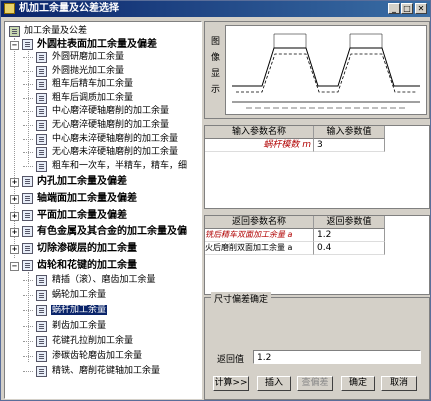 The height and width of the screenshot is (401, 431). Describe the element at coordinates (96, 111) in the screenshot. I see `tree-item: 中心磨淬硬轴磨削的加工余量` at that location.